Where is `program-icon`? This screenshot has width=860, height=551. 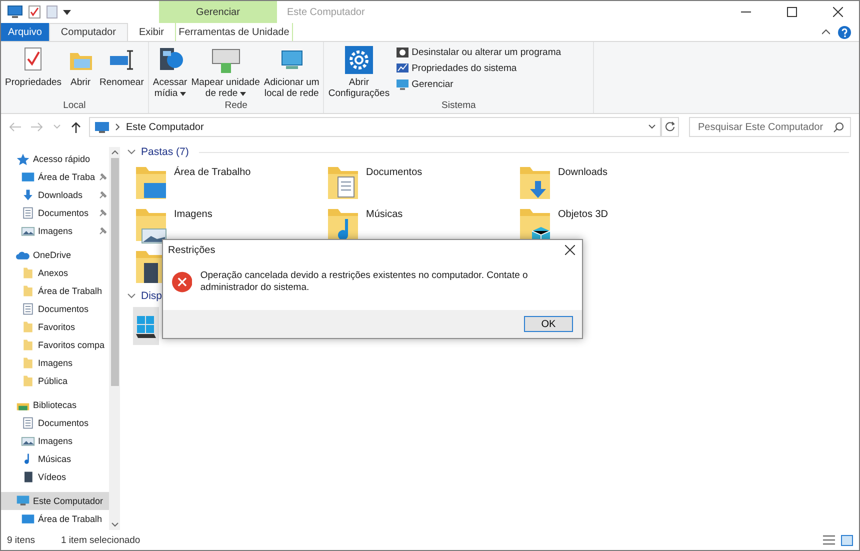
program-icon is located at coordinates (402, 52).